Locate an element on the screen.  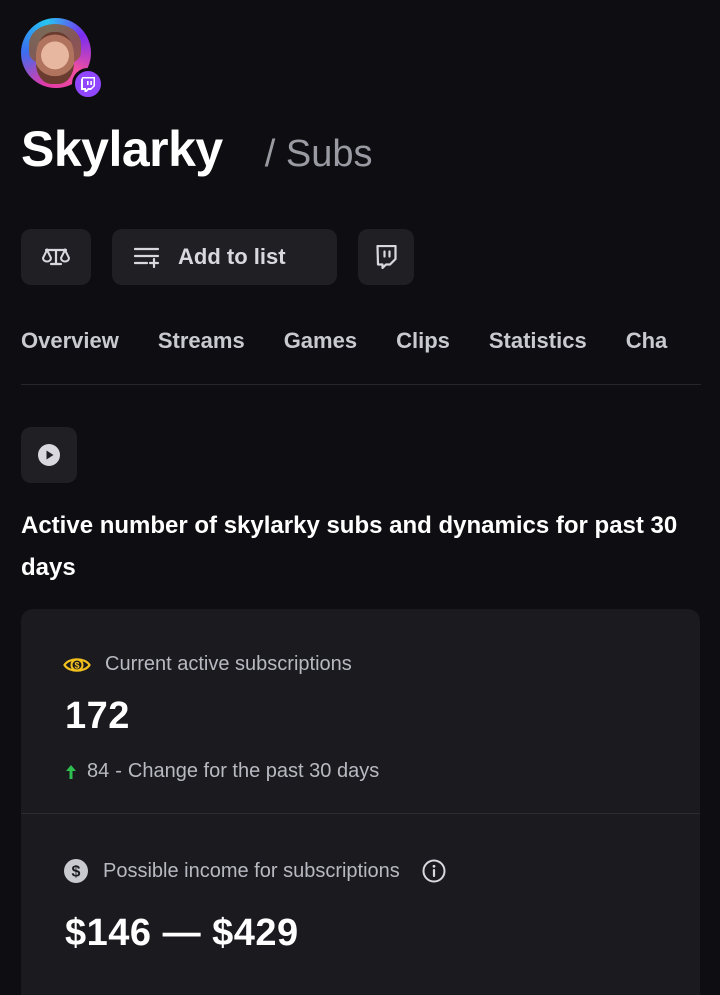
play-button is located at coordinates (49, 455).